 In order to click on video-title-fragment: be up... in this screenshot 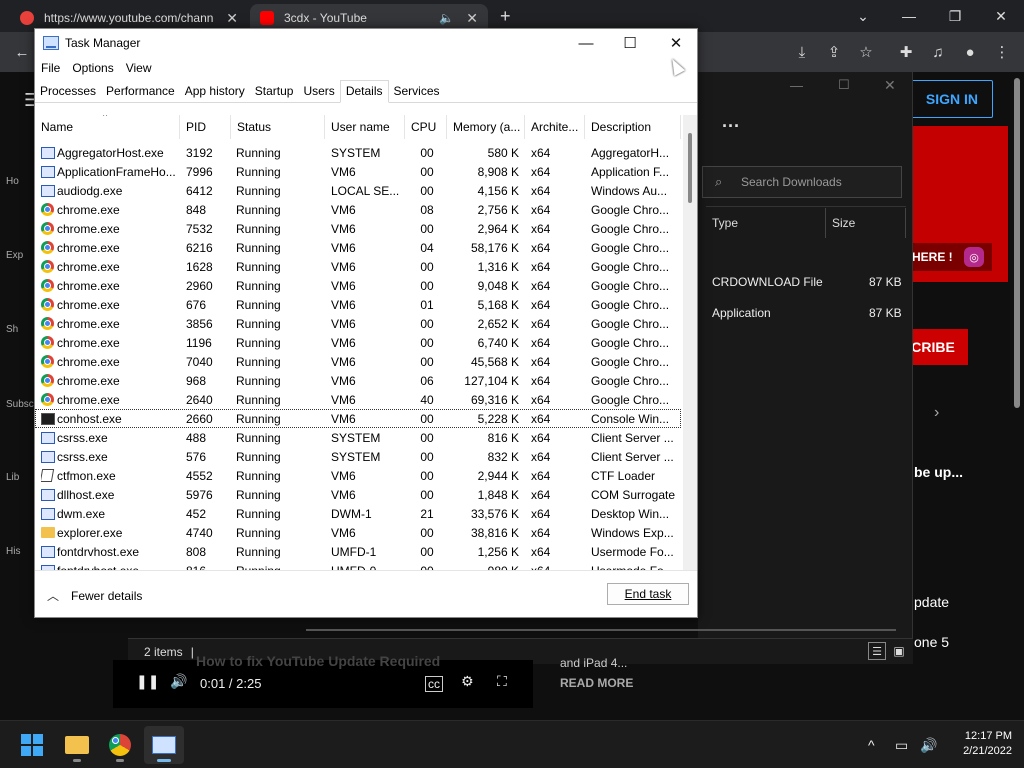, I will do `click(938, 472)`.